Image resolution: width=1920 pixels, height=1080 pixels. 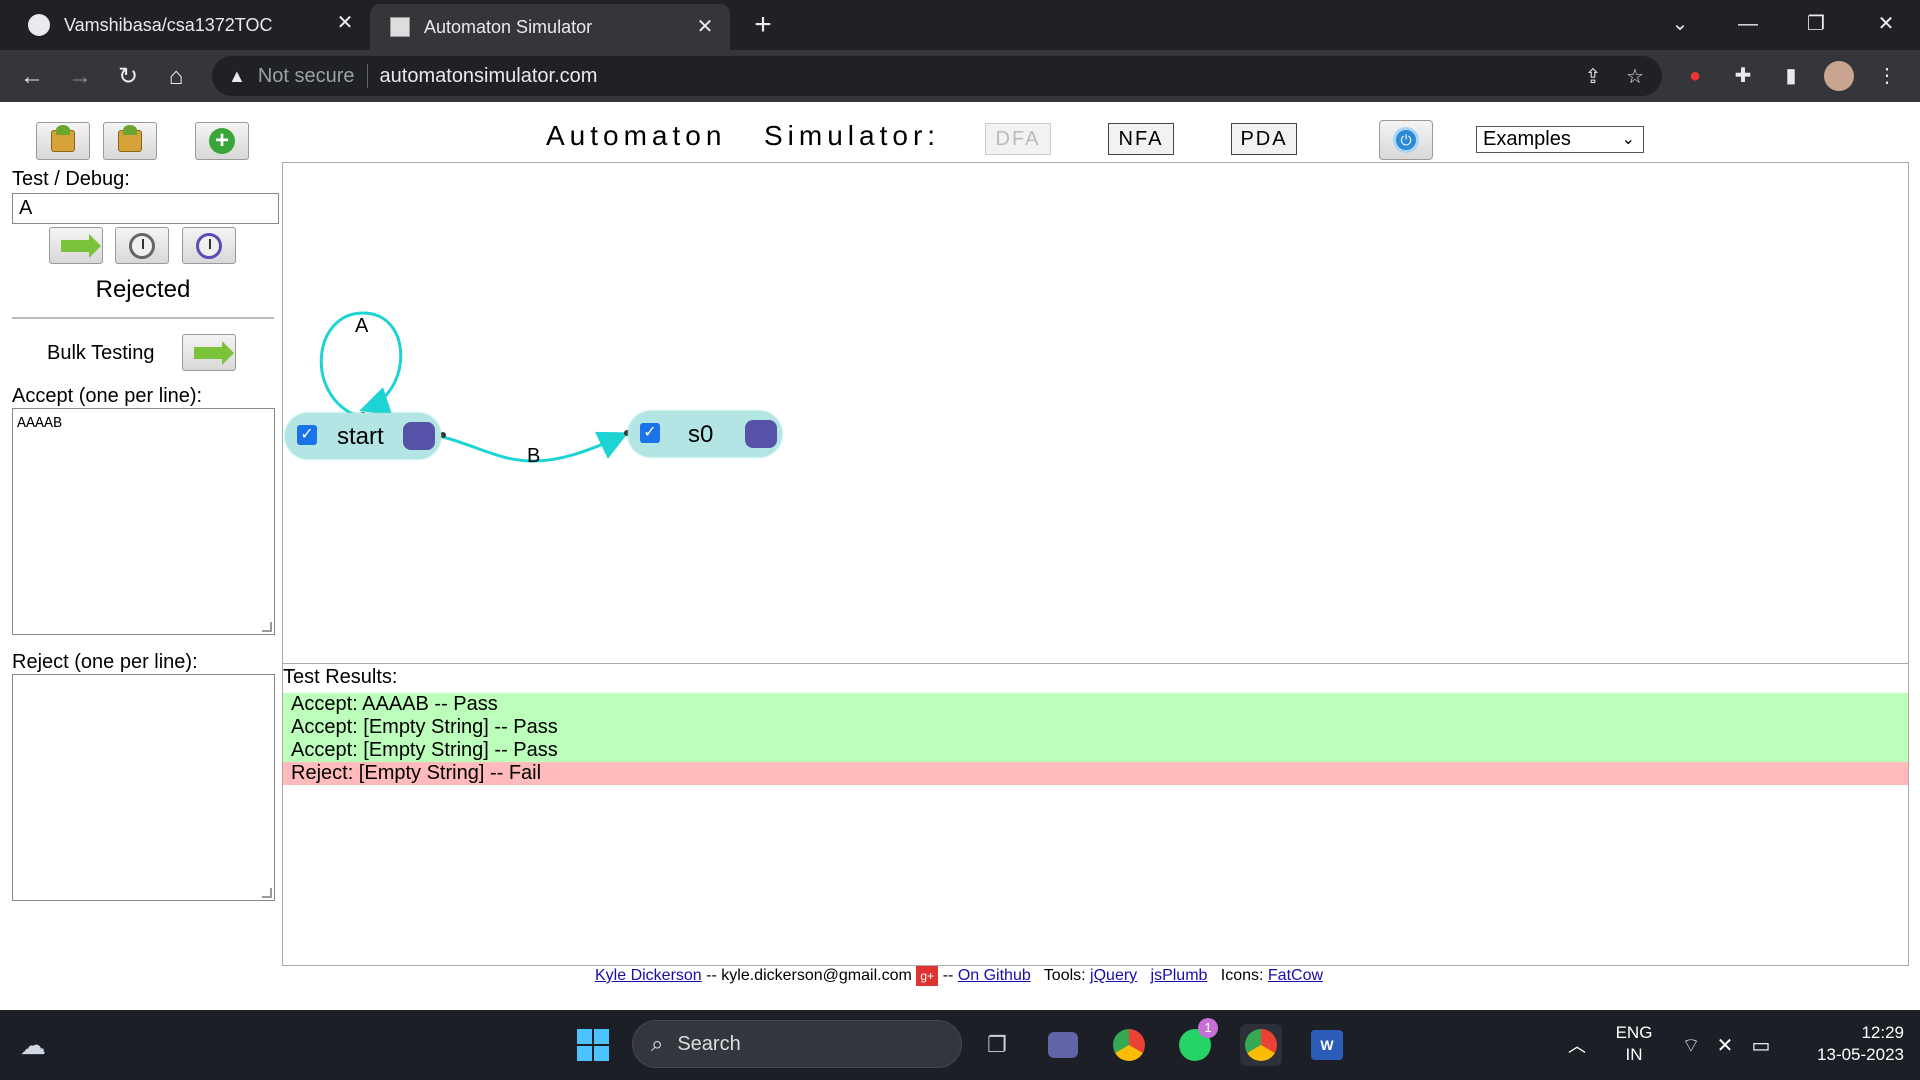 What do you see at coordinates (145, 208) in the screenshot?
I see `test-debug-input: A` at bounding box center [145, 208].